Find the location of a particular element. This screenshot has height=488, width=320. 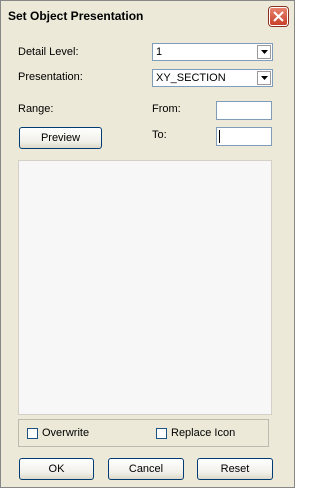

window-title: Set Object Presentation is located at coordinates (76, 16).